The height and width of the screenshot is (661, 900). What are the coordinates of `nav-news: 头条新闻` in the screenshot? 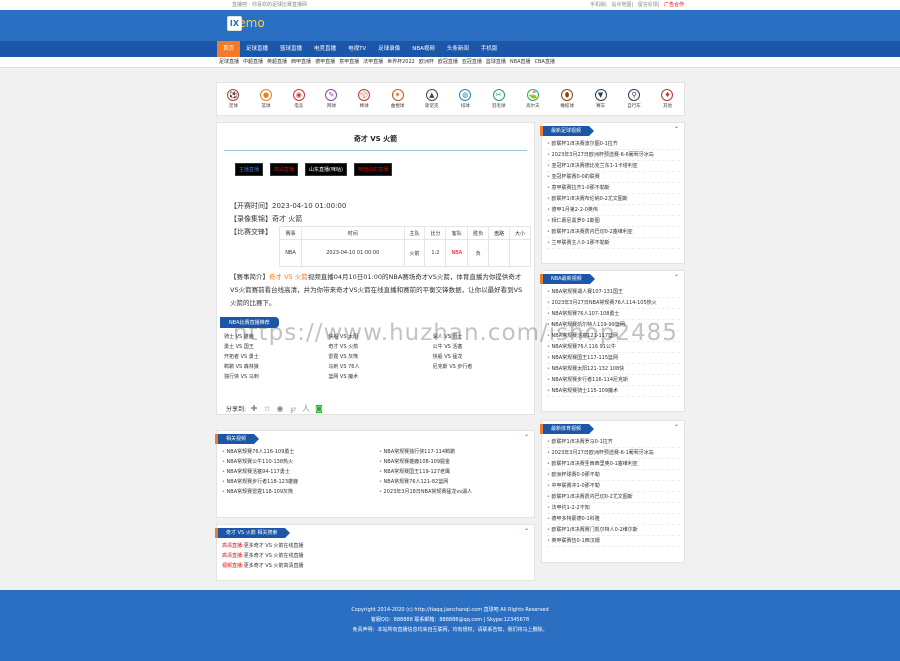 It's located at (458, 49).